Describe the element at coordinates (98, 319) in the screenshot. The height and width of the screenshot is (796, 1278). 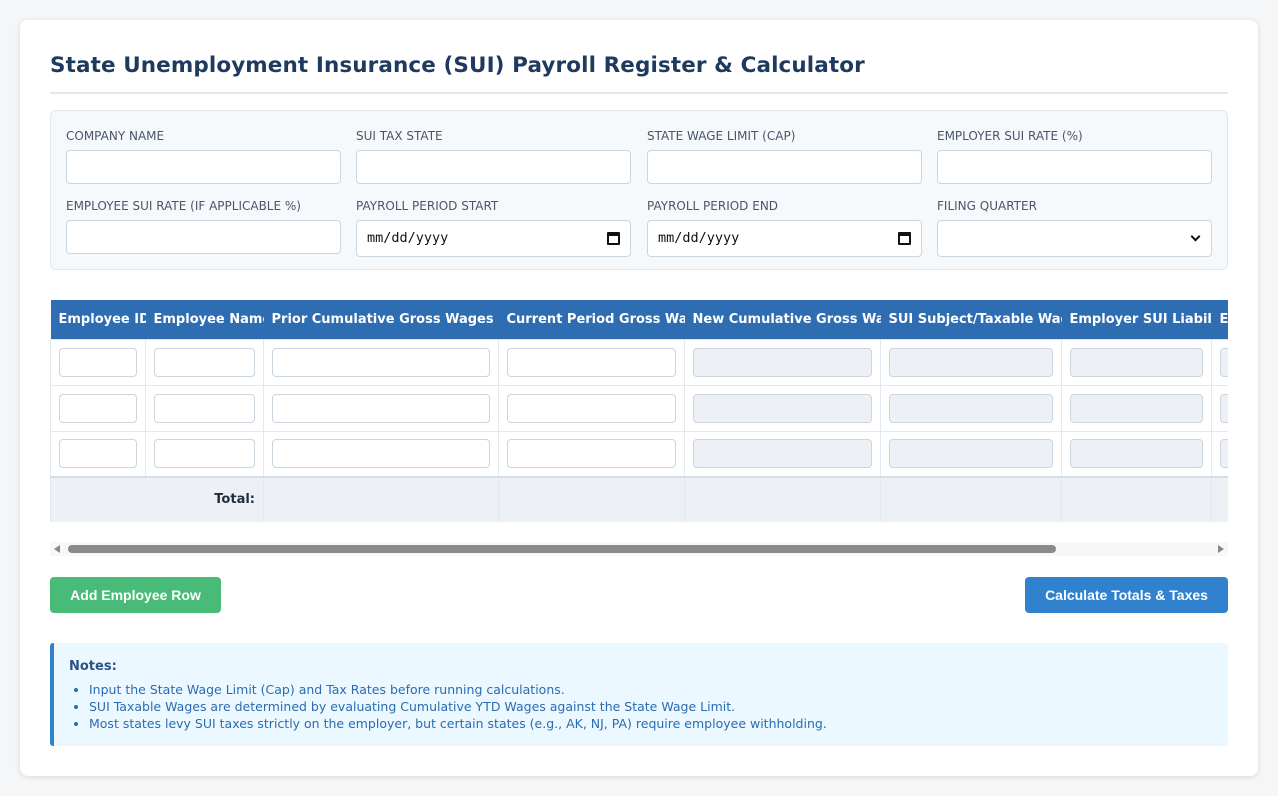
I see `column-header: Employee ID` at that location.